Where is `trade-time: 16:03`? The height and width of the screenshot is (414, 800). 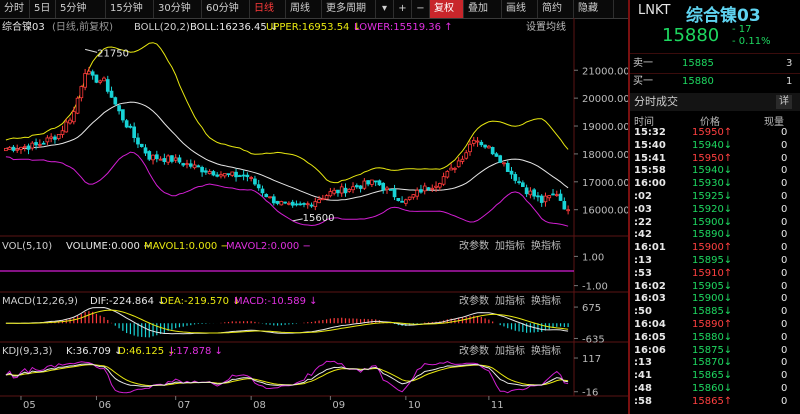 trade-time: 16:03 is located at coordinates (650, 299).